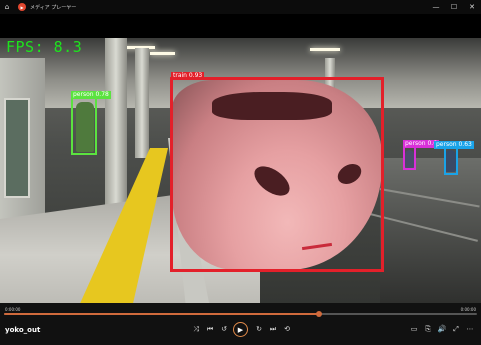 Image resolution: width=481 pixels, height=345 pixels. I want to click on seek-bar-fill, so click(161, 314).